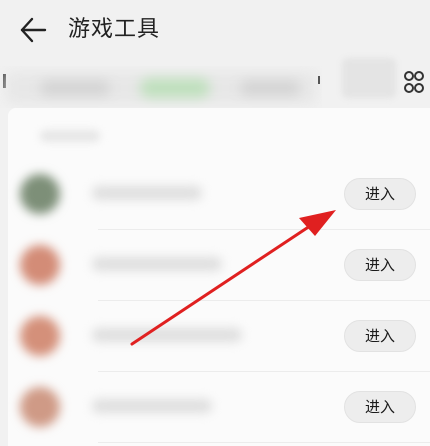 This screenshot has height=446, width=430. I want to click on strip-divider-mark, so click(319, 80).